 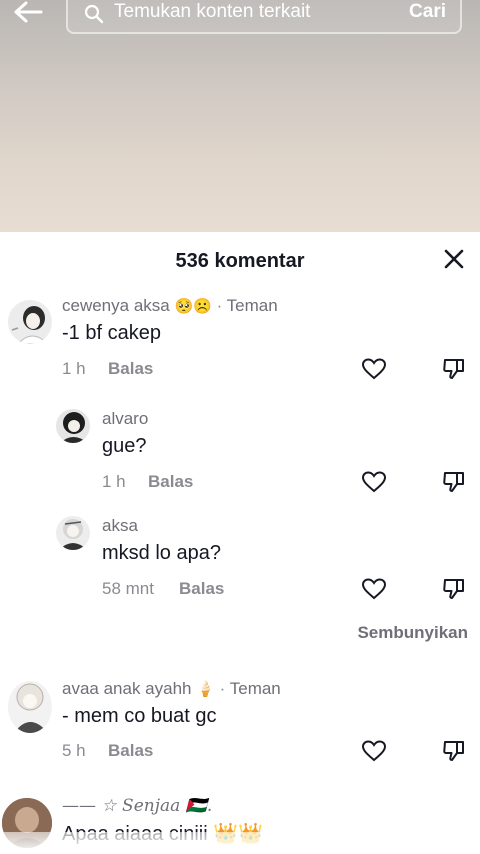 What do you see at coordinates (124, 446) in the screenshot?
I see `comment-text: gue?` at bounding box center [124, 446].